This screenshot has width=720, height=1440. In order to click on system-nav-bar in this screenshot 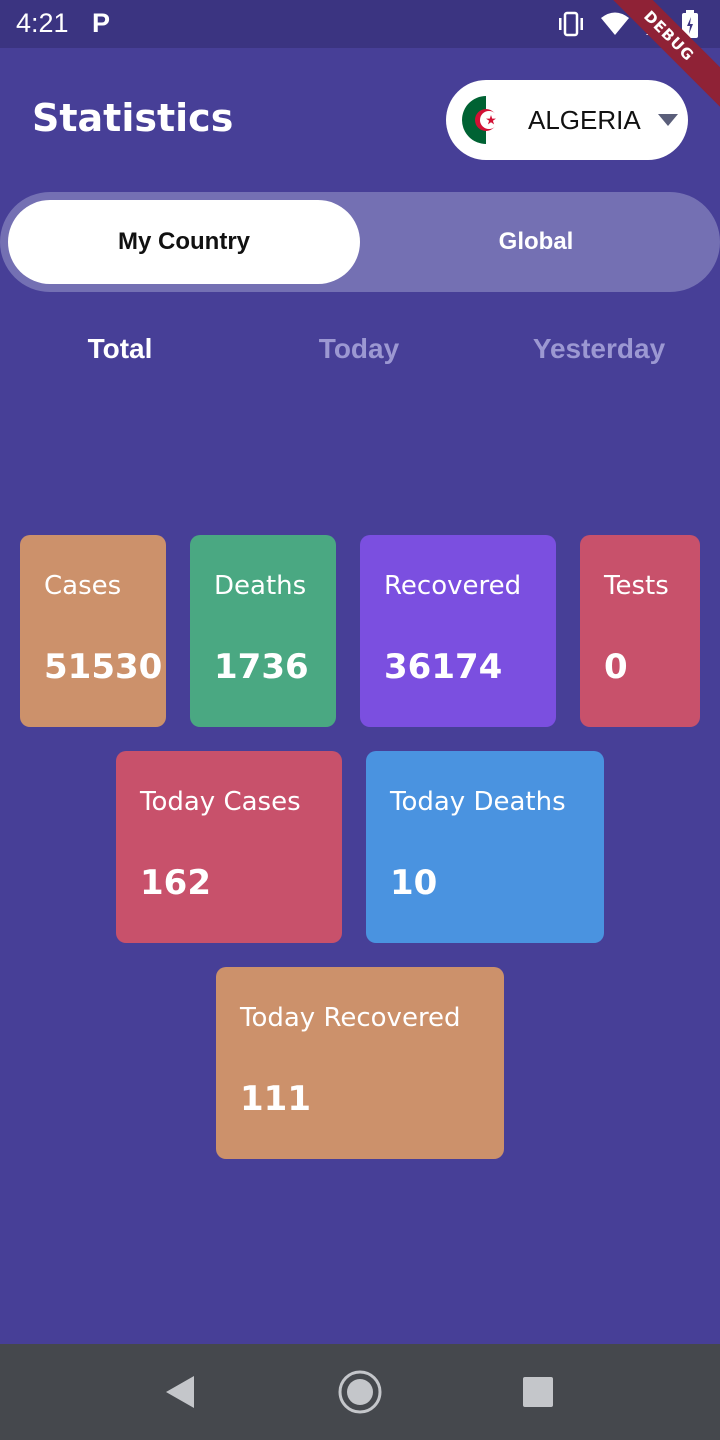, I will do `click(360, 1392)`.